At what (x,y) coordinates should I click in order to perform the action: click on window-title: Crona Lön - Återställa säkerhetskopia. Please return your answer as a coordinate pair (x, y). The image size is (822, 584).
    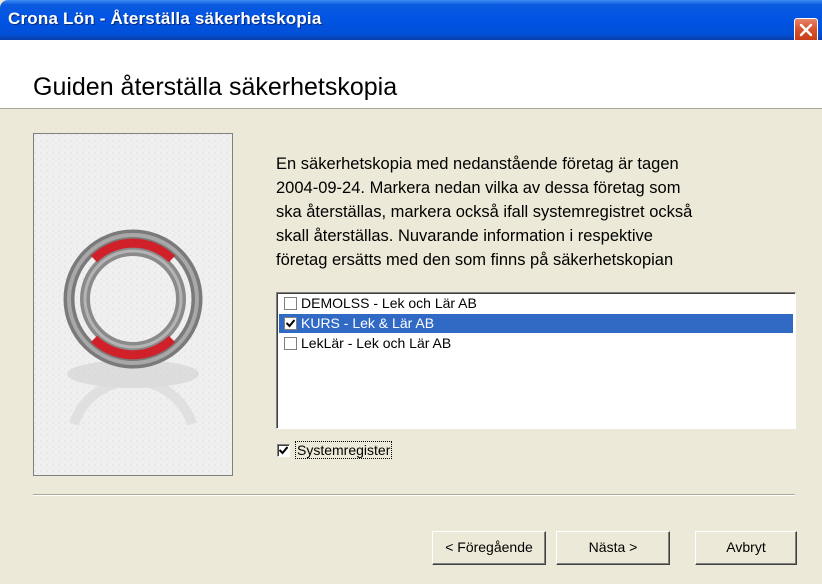
    Looking at the image, I should click on (165, 18).